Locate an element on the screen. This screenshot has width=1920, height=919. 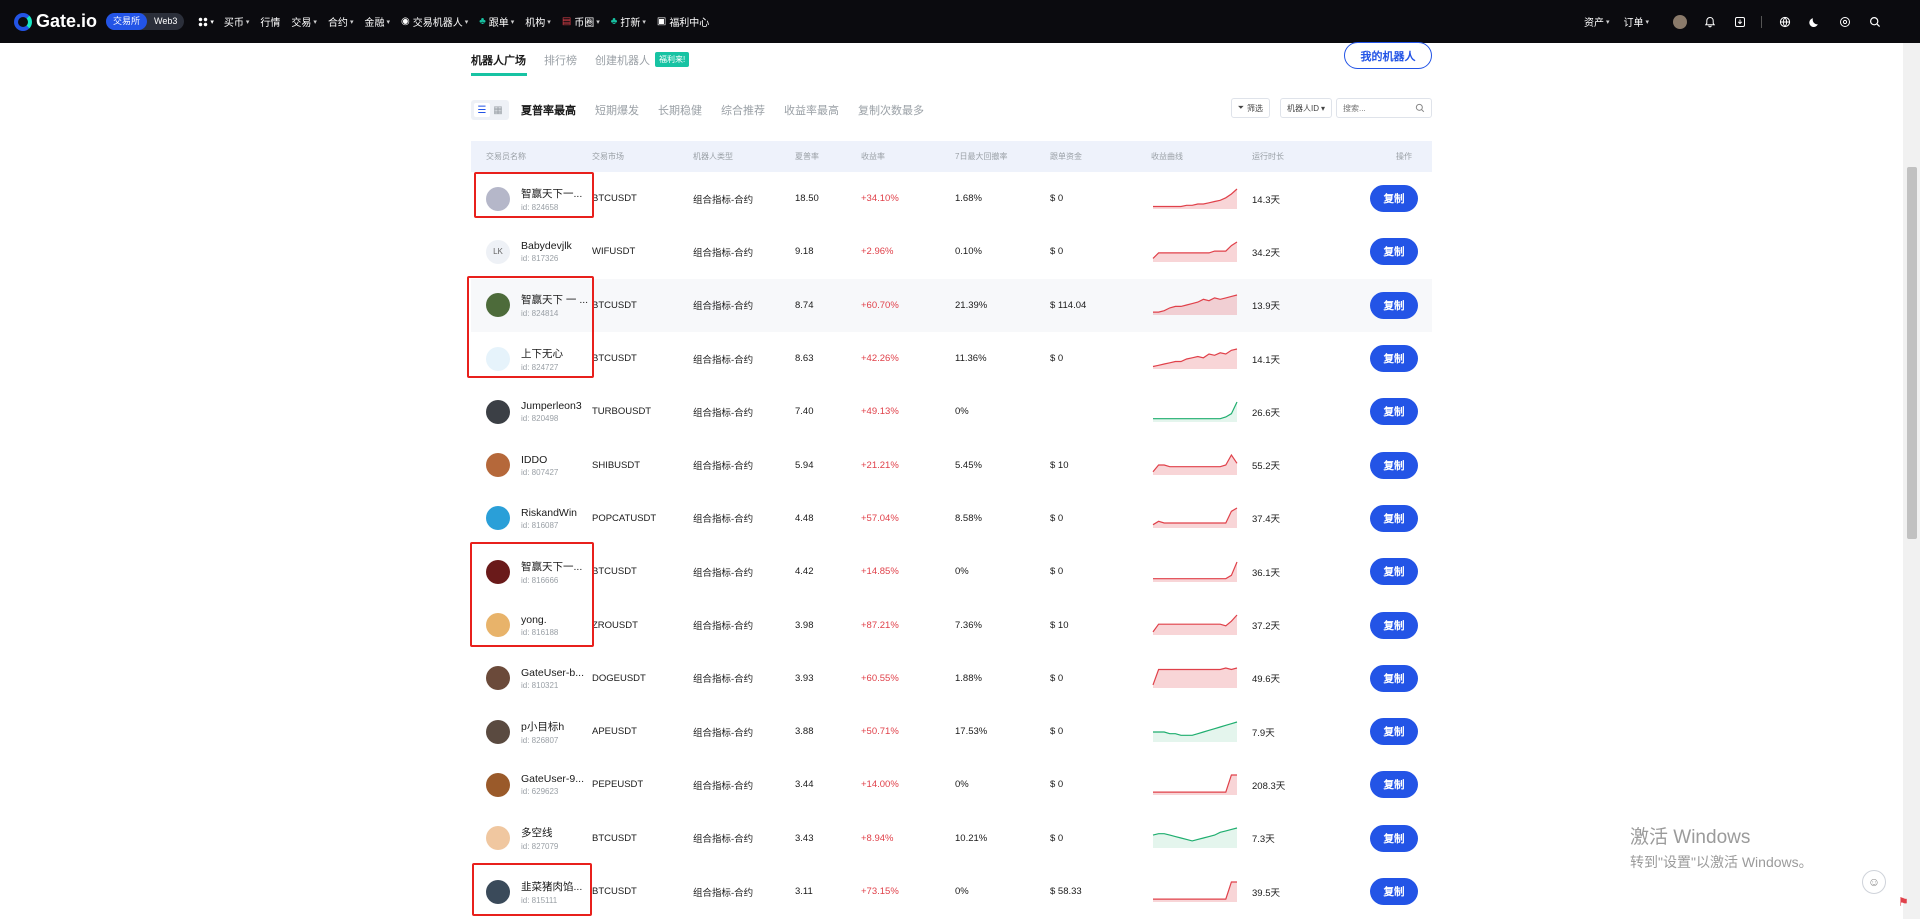
sort-option-0: 夏普率最高 is located at coordinates (548, 110).